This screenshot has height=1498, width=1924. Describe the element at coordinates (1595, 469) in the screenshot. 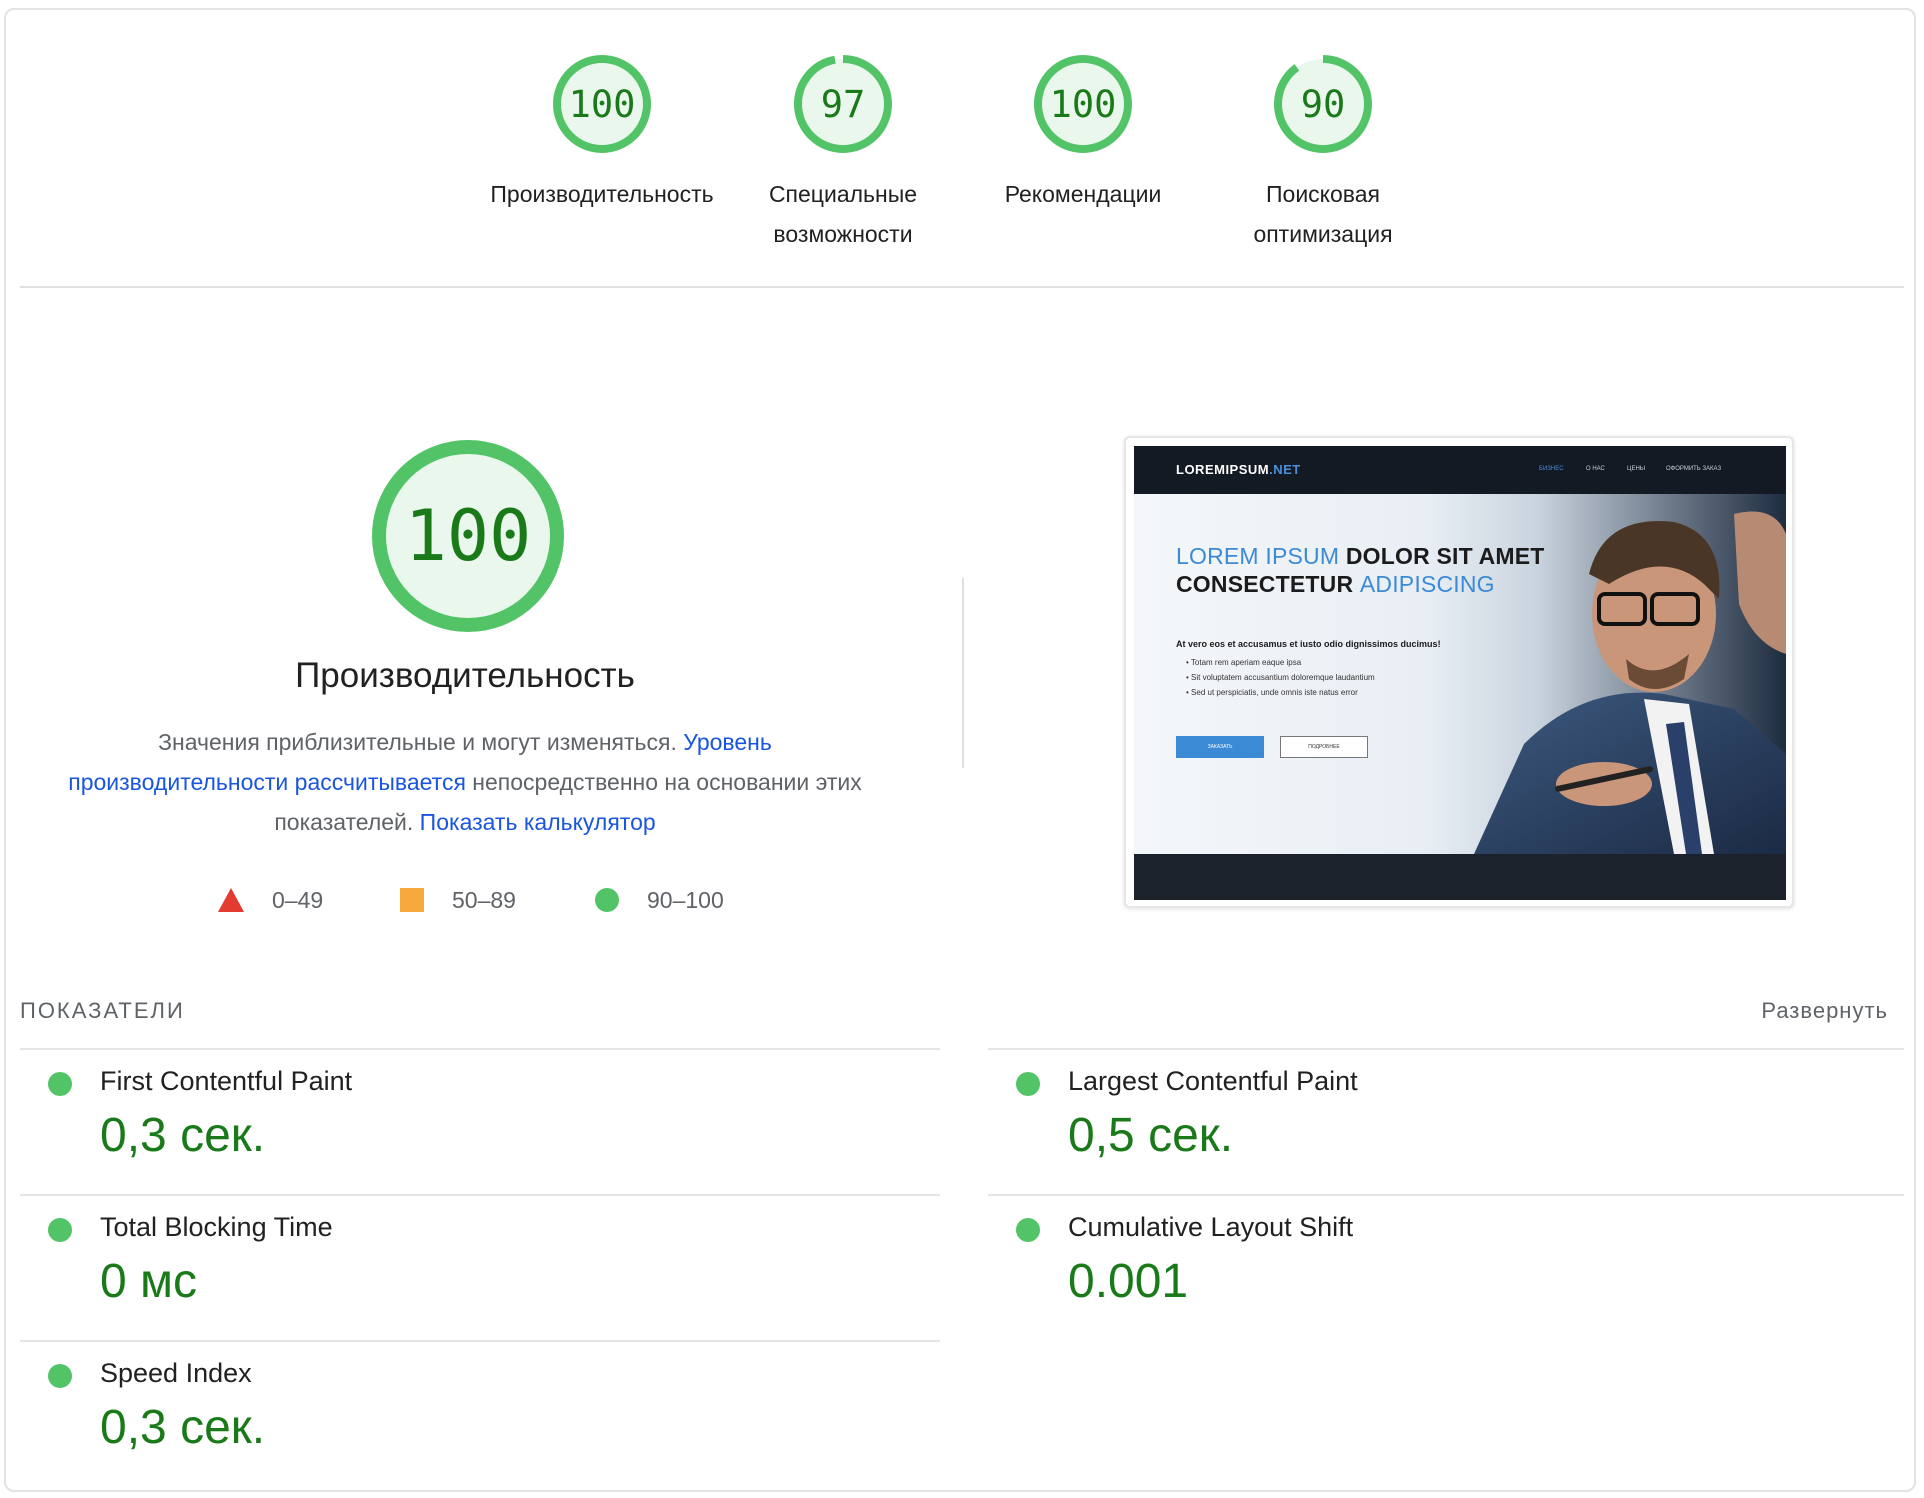

I see `site-nav-item: О НАС` at that location.